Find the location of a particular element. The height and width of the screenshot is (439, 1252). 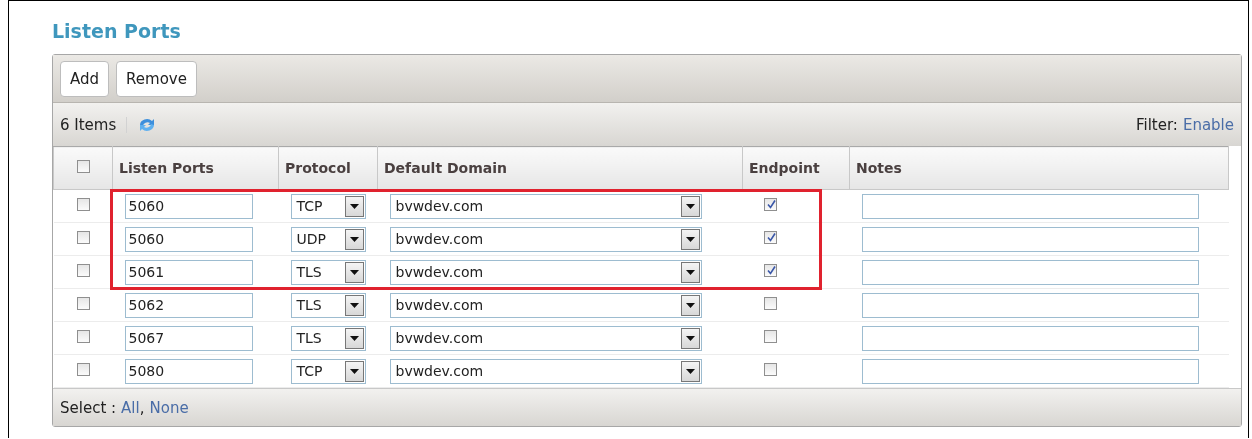

port-field: 5062 is located at coordinates (188, 305).